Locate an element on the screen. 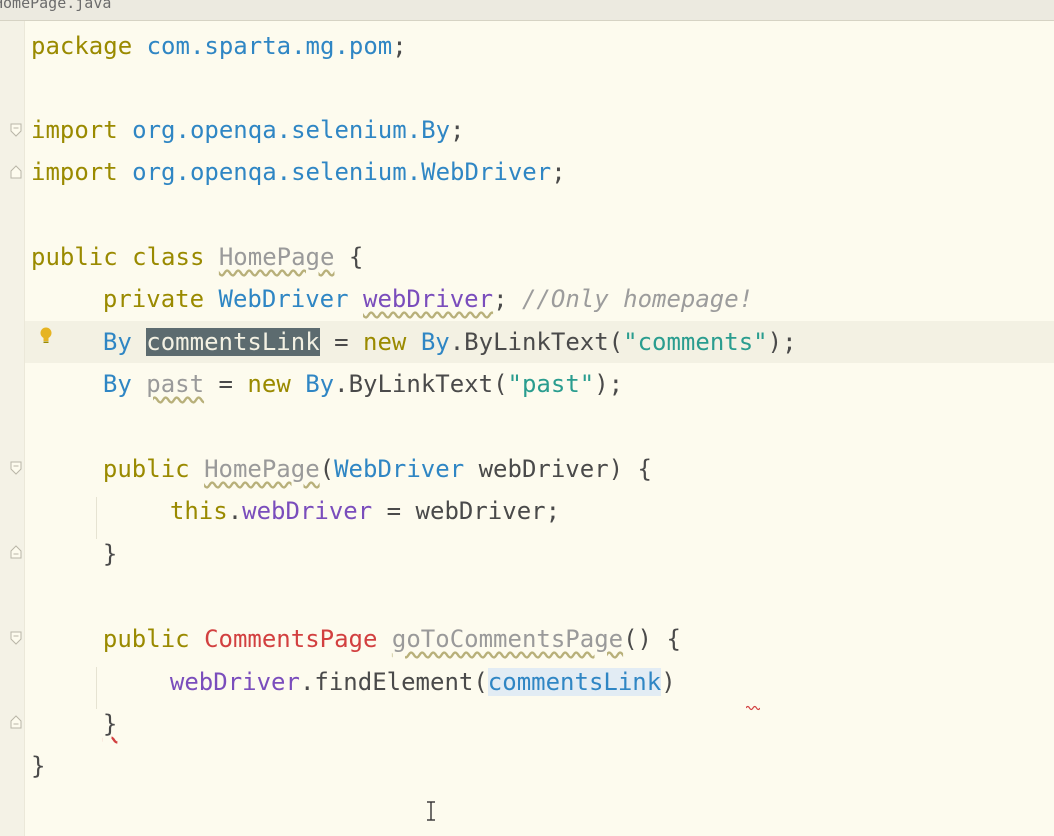 The width and height of the screenshot is (1054, 836). code-line-import-webdriver: import org.openqa.selenium.WebDriver; is located at coordinates (298, 172).